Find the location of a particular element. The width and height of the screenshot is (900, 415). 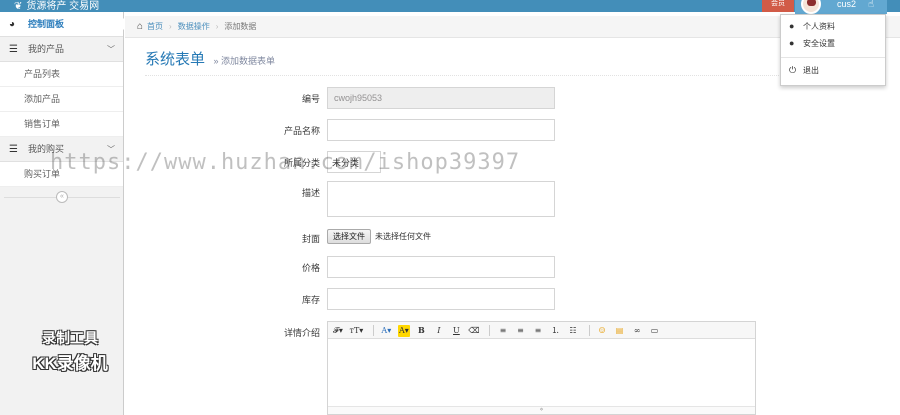

page-subtitle-text: 添加数据表单 is located at coordinates (248, 61).